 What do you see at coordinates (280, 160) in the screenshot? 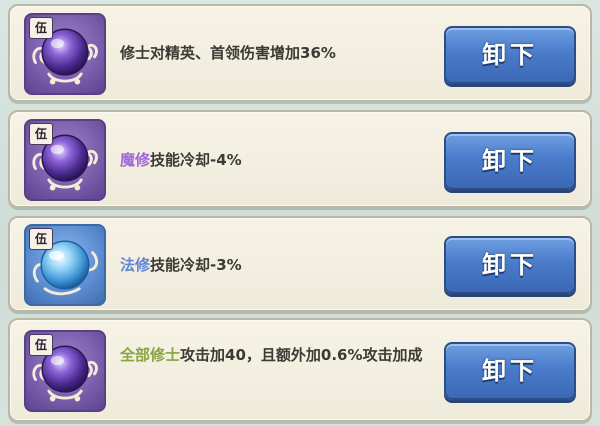
I see `item-description: 魔修技能冷却-4%` at bounding box center [280, 160].